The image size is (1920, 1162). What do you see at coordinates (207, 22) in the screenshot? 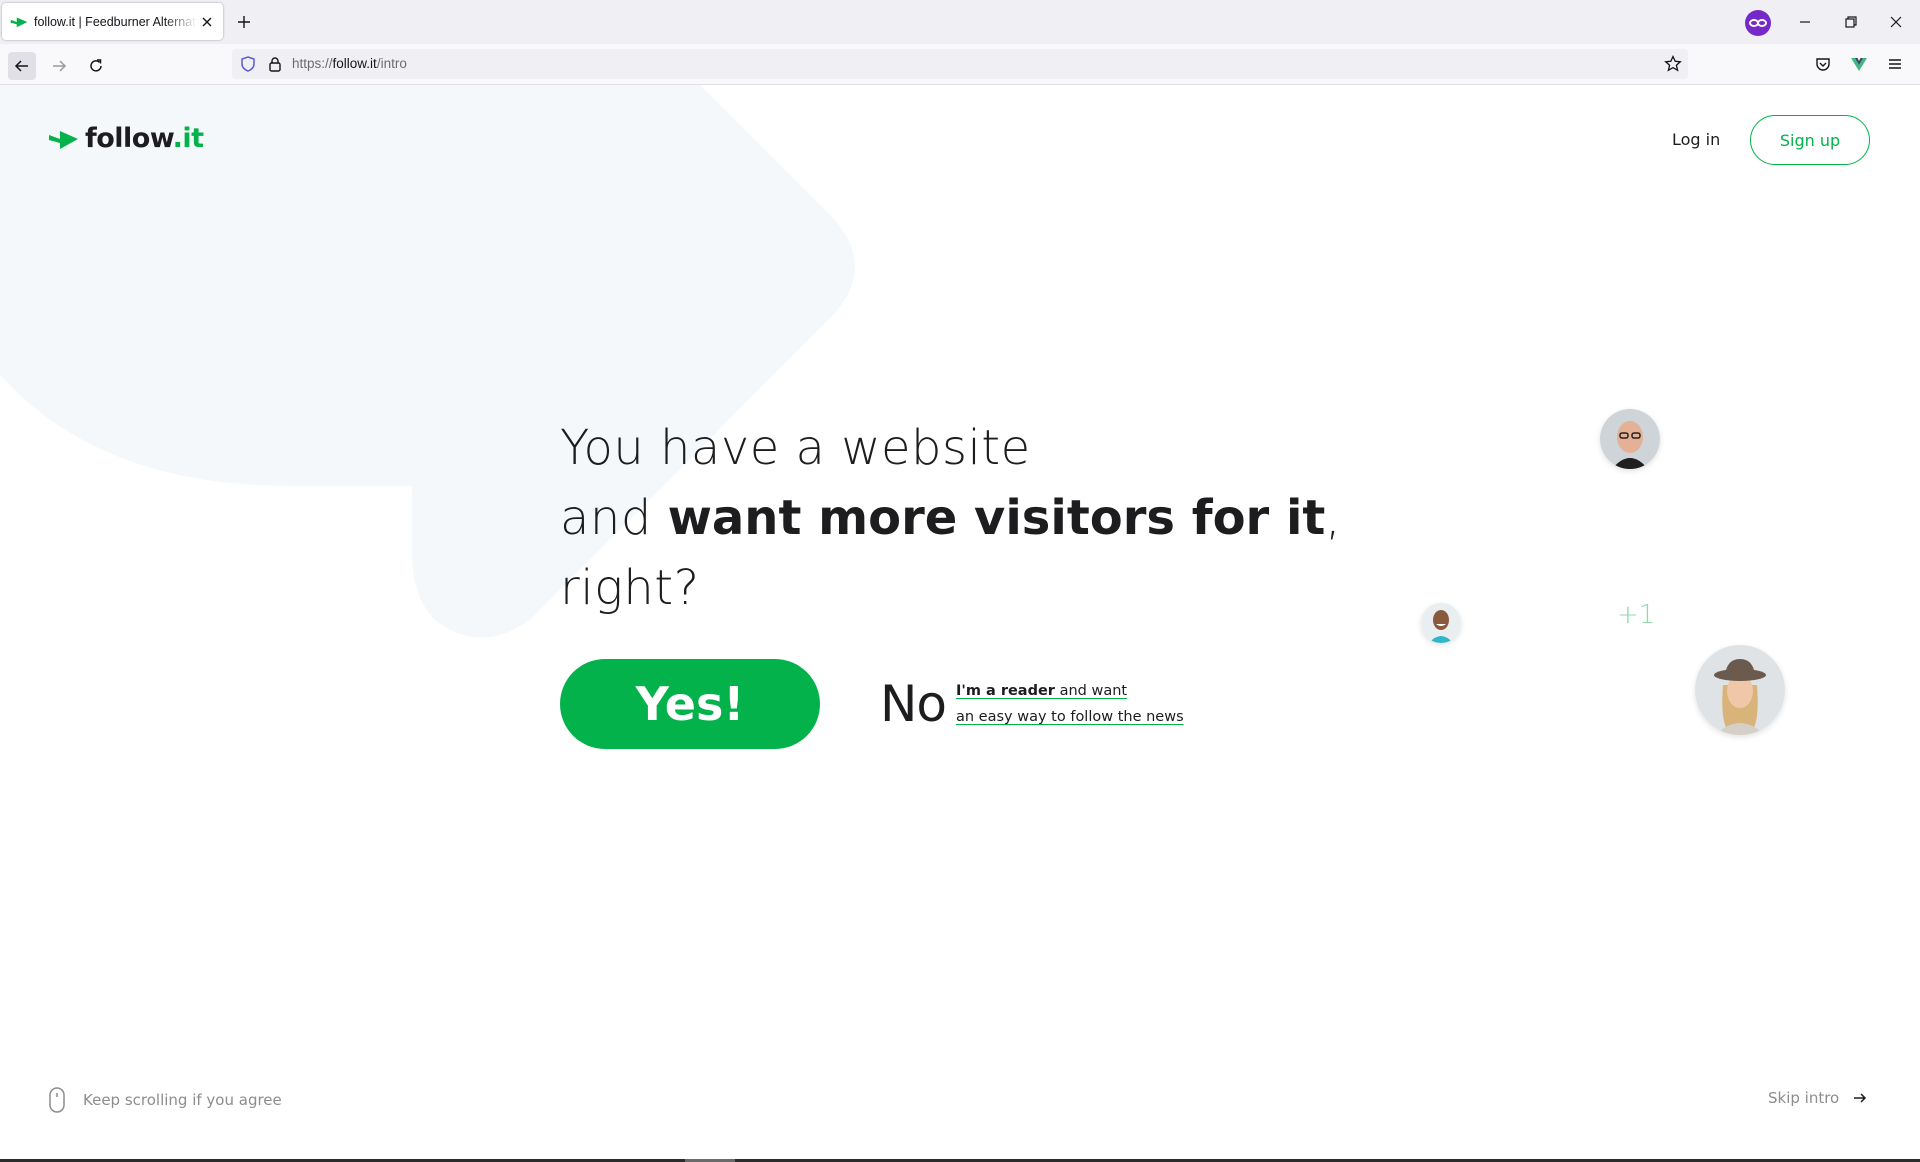
I see `close-tab-icon` at bounding box center [207, 22].